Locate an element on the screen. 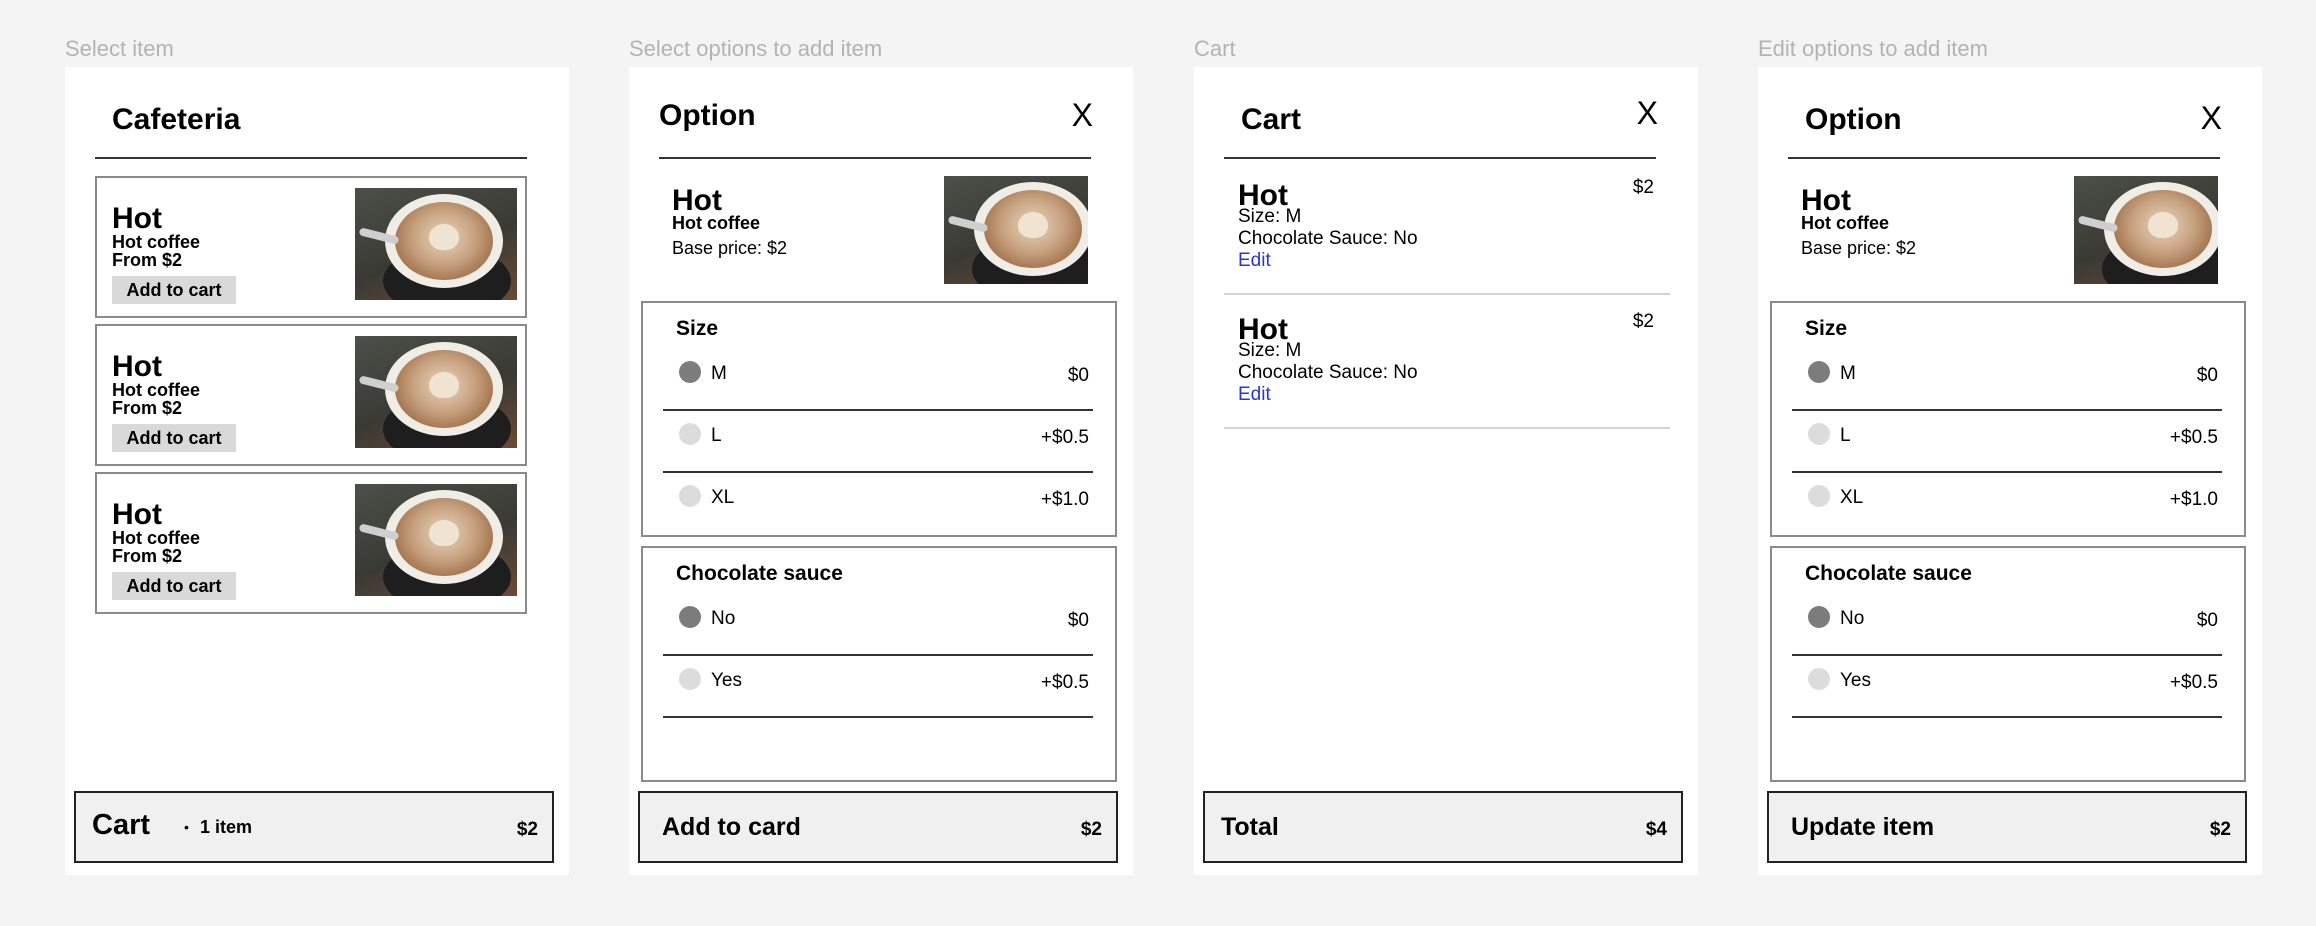  entry-price: $2 is located at coordinates (1643, 321).